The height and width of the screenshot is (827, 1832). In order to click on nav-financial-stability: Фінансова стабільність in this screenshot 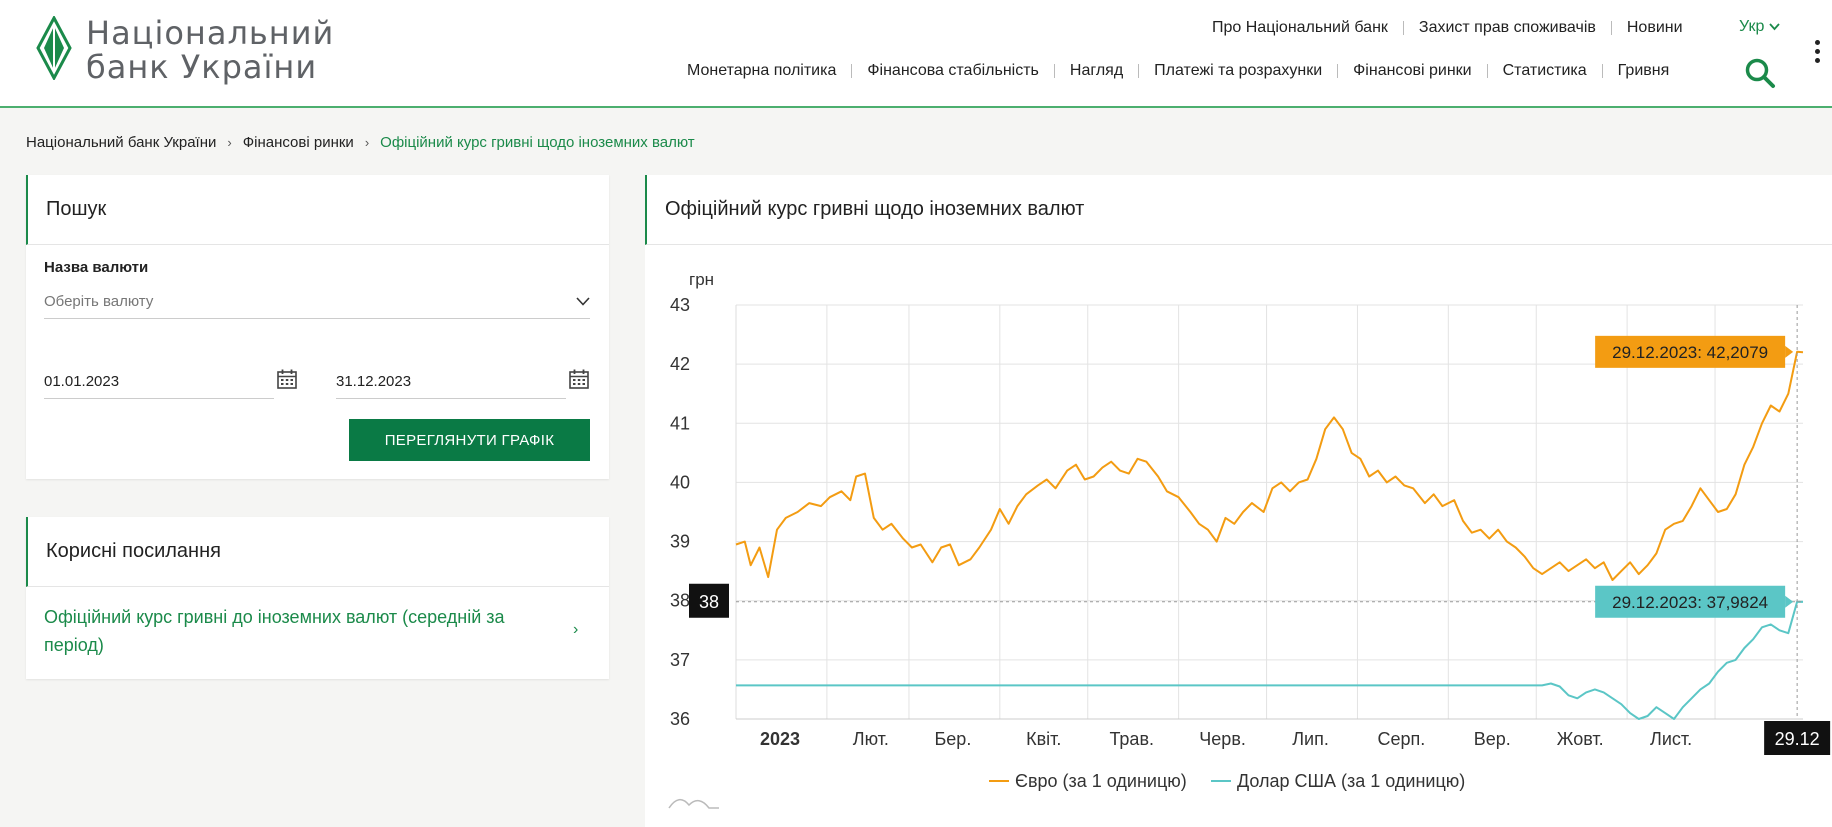, I will do `click(953, 71)`.